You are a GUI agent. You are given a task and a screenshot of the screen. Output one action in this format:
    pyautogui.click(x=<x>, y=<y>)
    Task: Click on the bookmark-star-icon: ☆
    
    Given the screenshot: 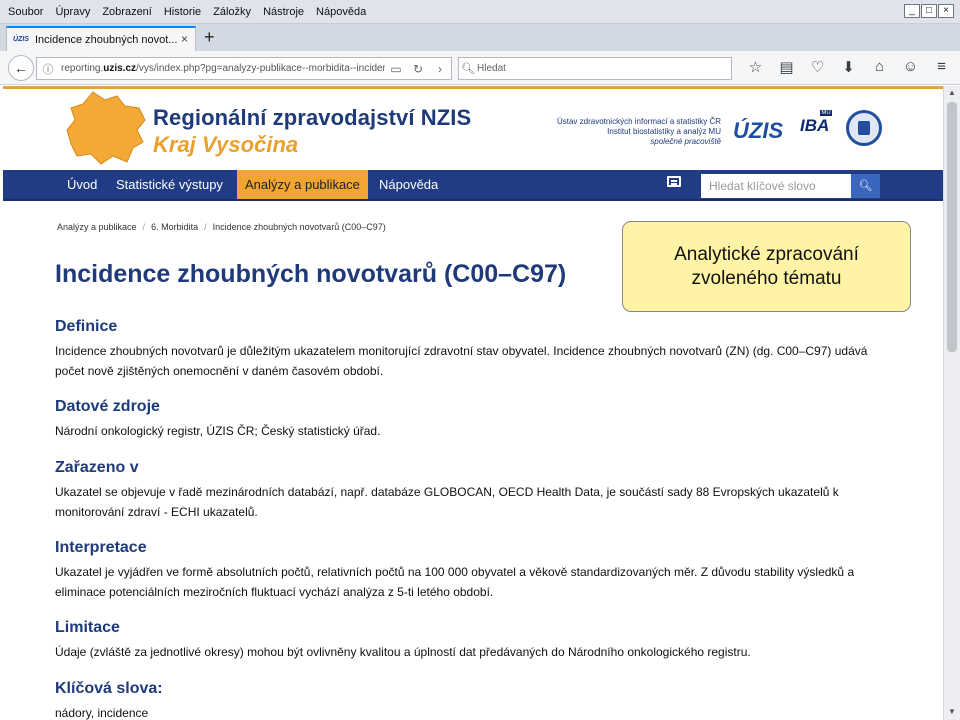 What is the action you would take?
    pyautogui.click(x=755, y=67)
    